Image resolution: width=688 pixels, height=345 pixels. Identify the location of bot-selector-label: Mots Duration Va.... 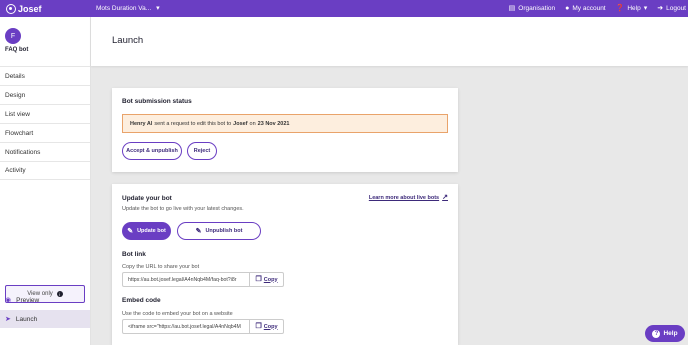
(124, 8).